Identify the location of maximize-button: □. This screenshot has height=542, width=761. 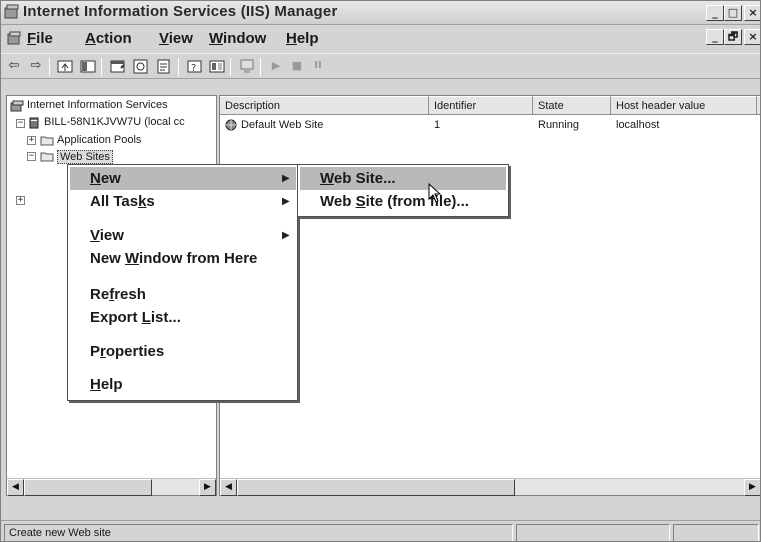
(733, 13).